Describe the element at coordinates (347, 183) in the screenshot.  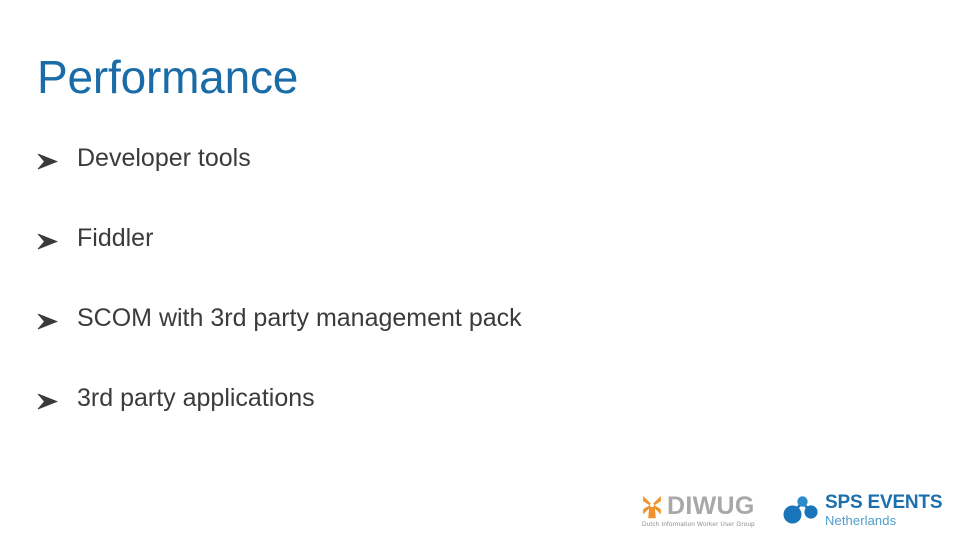
I see `list-item: Developer tools` at that location.